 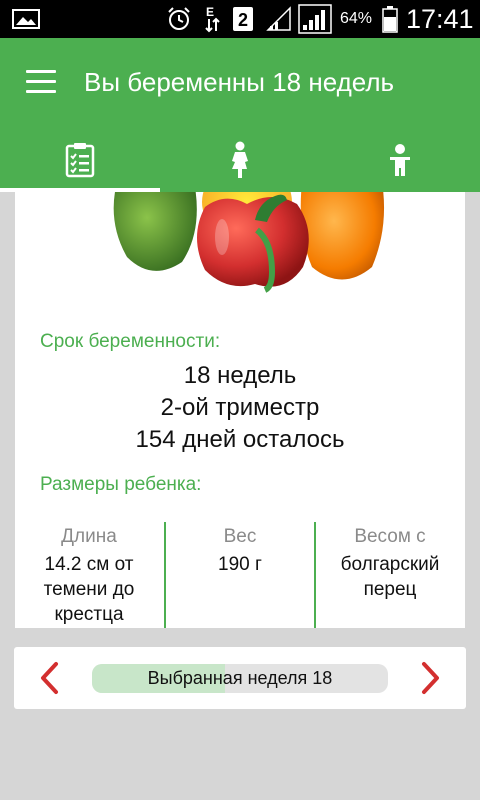 I want to click on metric-comparison: Весом с болгарский перец, so click(x=390, y=575).